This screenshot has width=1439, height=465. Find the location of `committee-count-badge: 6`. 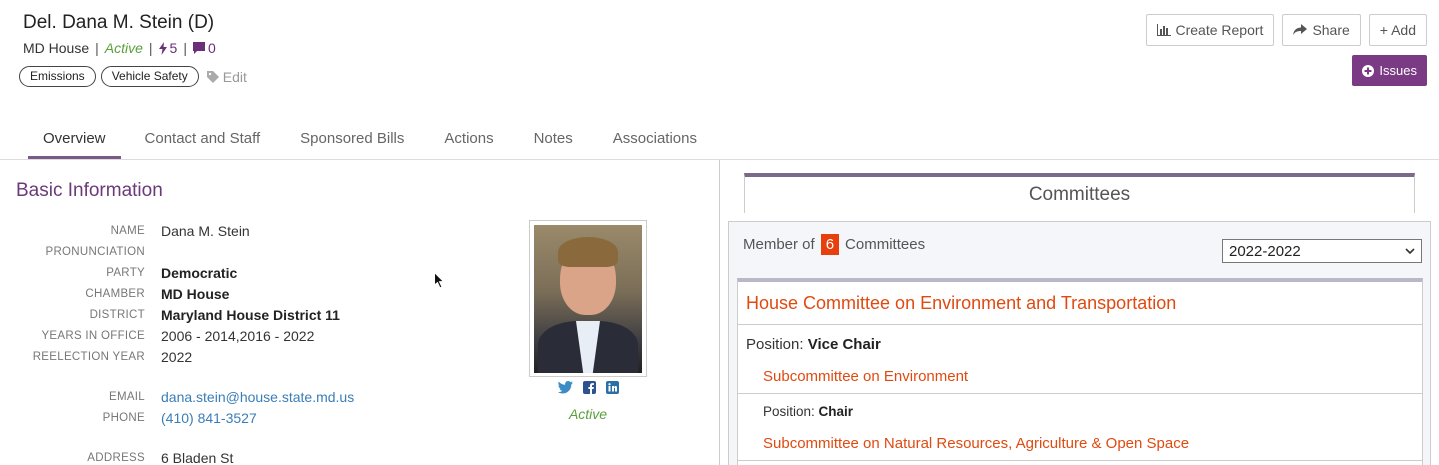

committee-count-badge: 6 is located at coordinates (830, 244).